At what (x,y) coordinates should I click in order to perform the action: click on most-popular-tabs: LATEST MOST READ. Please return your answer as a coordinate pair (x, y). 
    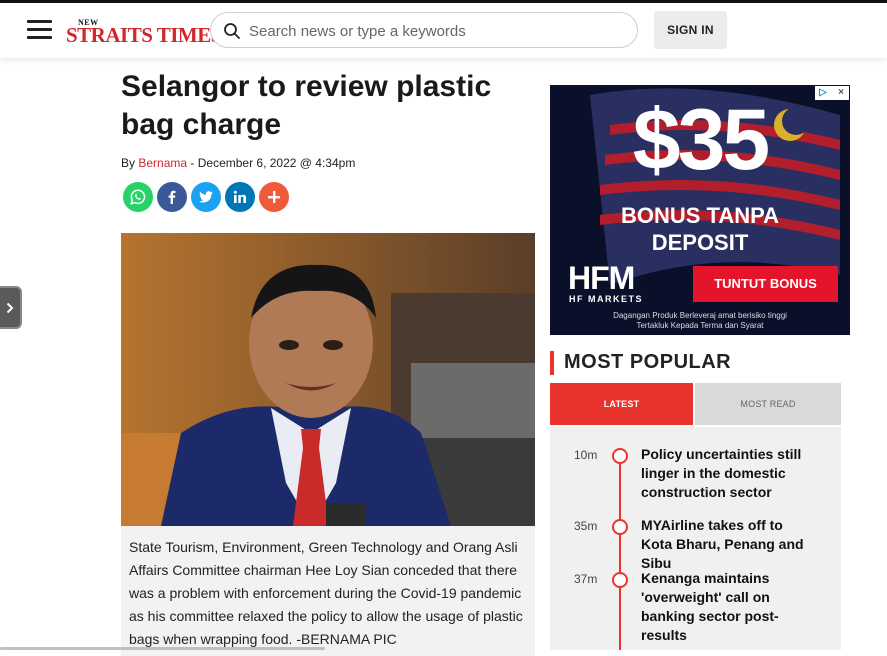
    Looking at the image, I should click on (695, 404).